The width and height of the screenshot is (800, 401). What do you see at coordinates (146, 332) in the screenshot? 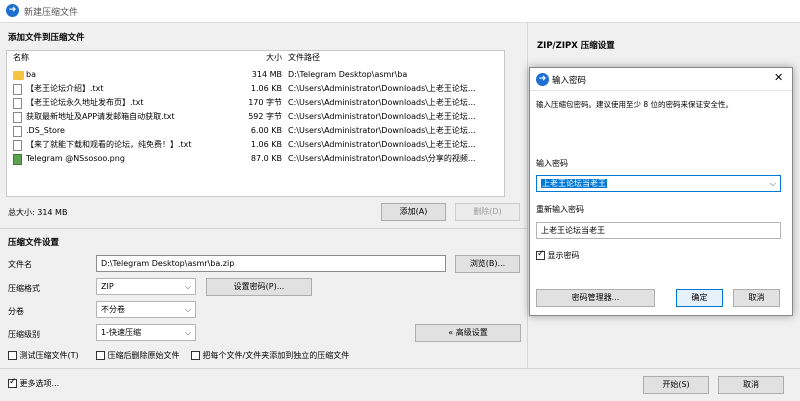
I see `level-select: 1-快速压缩 ⌵` at bounding box center [146, 332].